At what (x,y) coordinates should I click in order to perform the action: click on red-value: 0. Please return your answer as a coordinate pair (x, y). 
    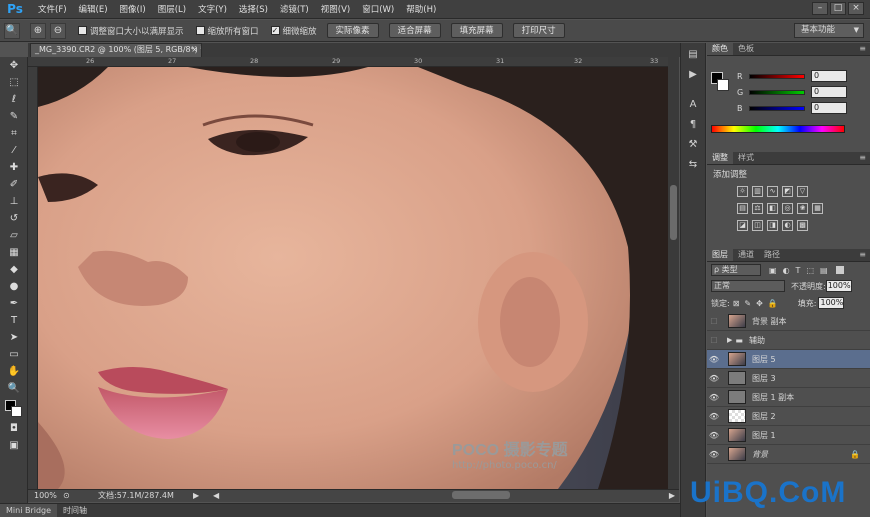
    Looking at the image, I should click on (829, 76).